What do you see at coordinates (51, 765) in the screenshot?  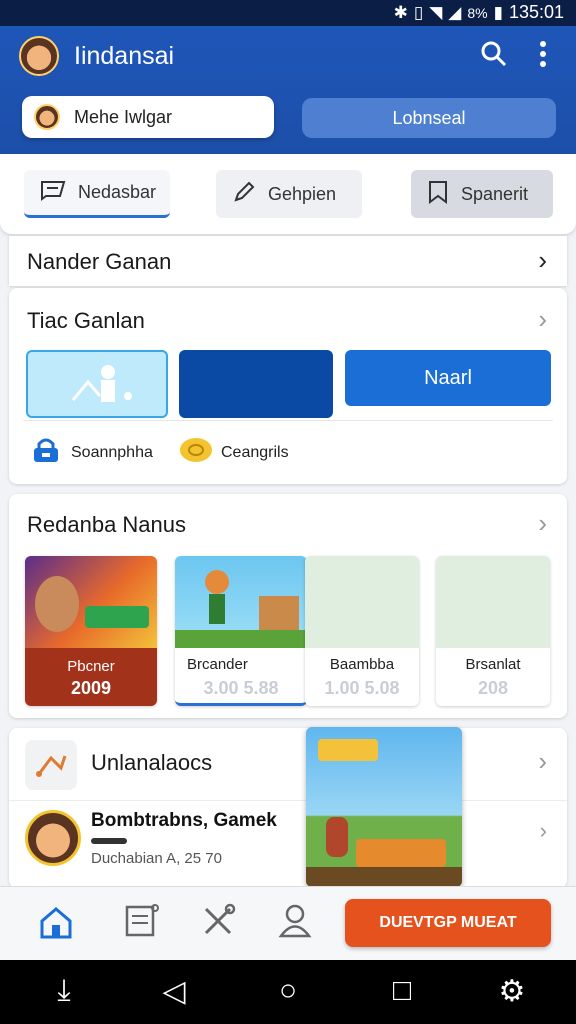 I see `share-icon` at bounding box center [51, 765].